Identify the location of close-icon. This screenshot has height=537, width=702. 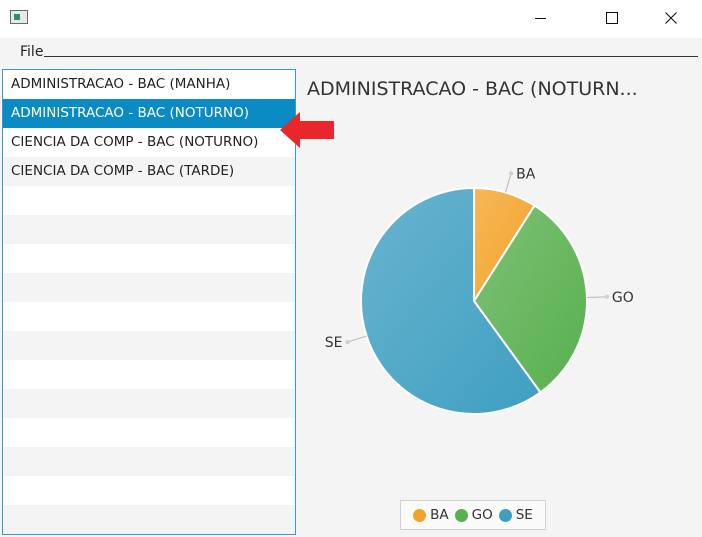
(671, 18).